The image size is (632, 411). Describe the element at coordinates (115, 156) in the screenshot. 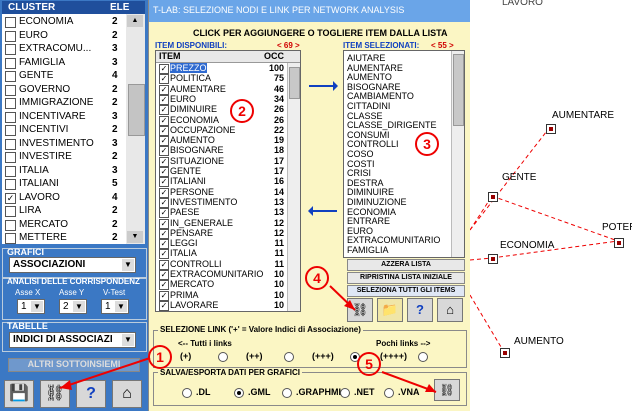

I see `cluster-count: 2` at that location.